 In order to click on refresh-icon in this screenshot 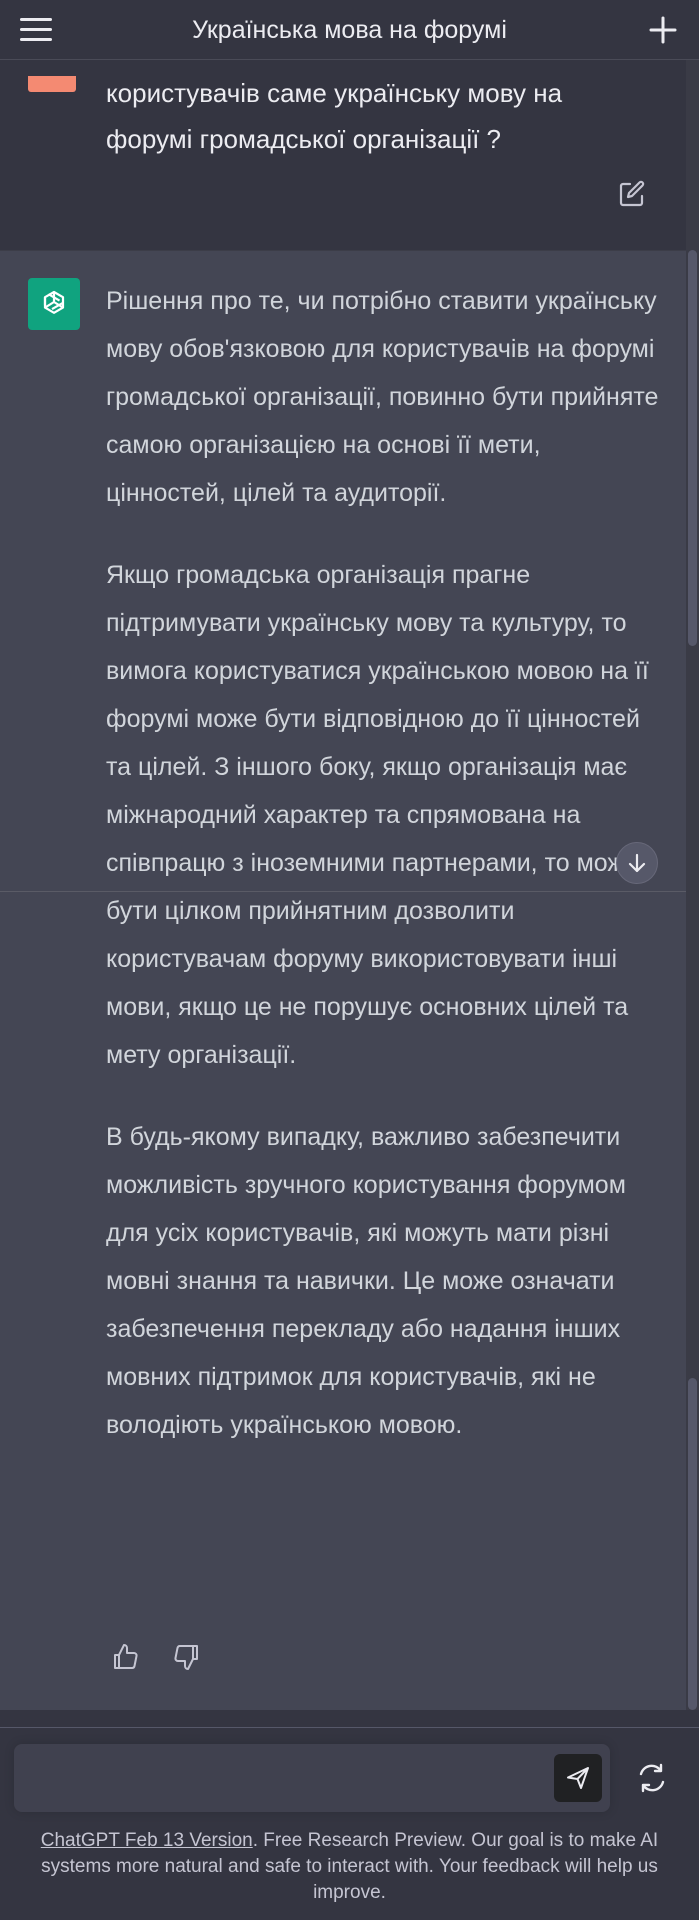, I will do `click(652, 1778)`.